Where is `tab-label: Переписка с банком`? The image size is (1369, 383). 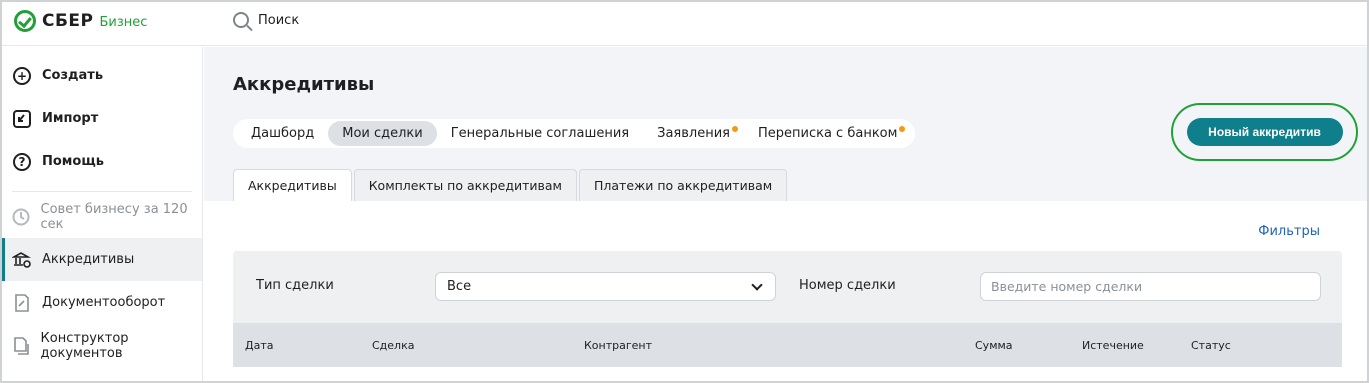 tab-label: Переписка с банком is located at coordinates (827, 133).